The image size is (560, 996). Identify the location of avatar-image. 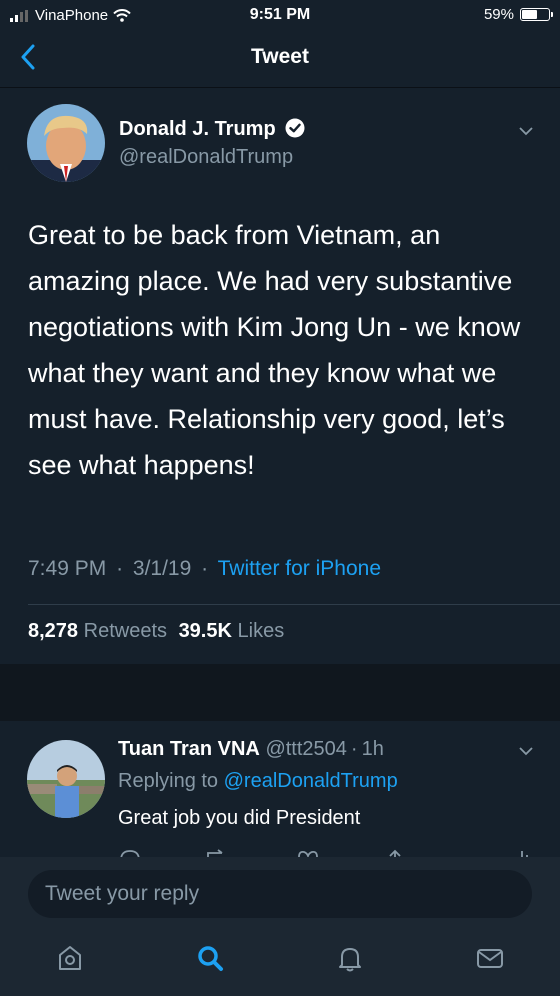
(66, 143).